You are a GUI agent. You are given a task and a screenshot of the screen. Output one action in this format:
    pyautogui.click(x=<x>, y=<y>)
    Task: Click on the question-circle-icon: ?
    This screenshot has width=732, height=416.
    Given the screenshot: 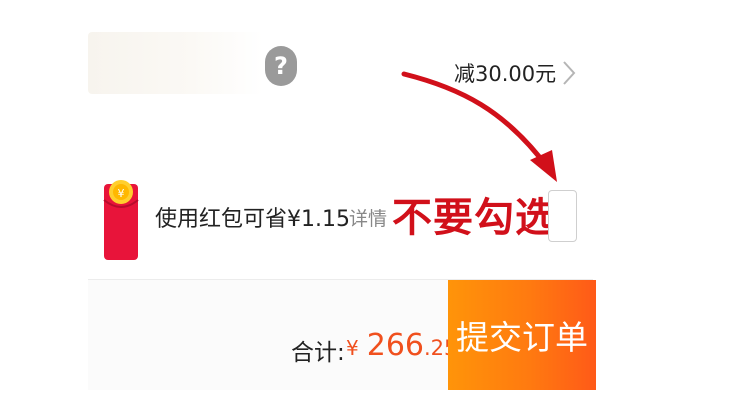 What is the action you would take?
    pyautogui.click(x=281, y=66)
    